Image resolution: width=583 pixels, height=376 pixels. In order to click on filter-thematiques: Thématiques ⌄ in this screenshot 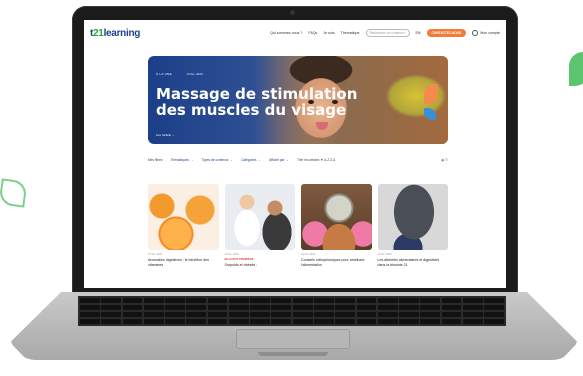, I will do `click(182, 160)`.